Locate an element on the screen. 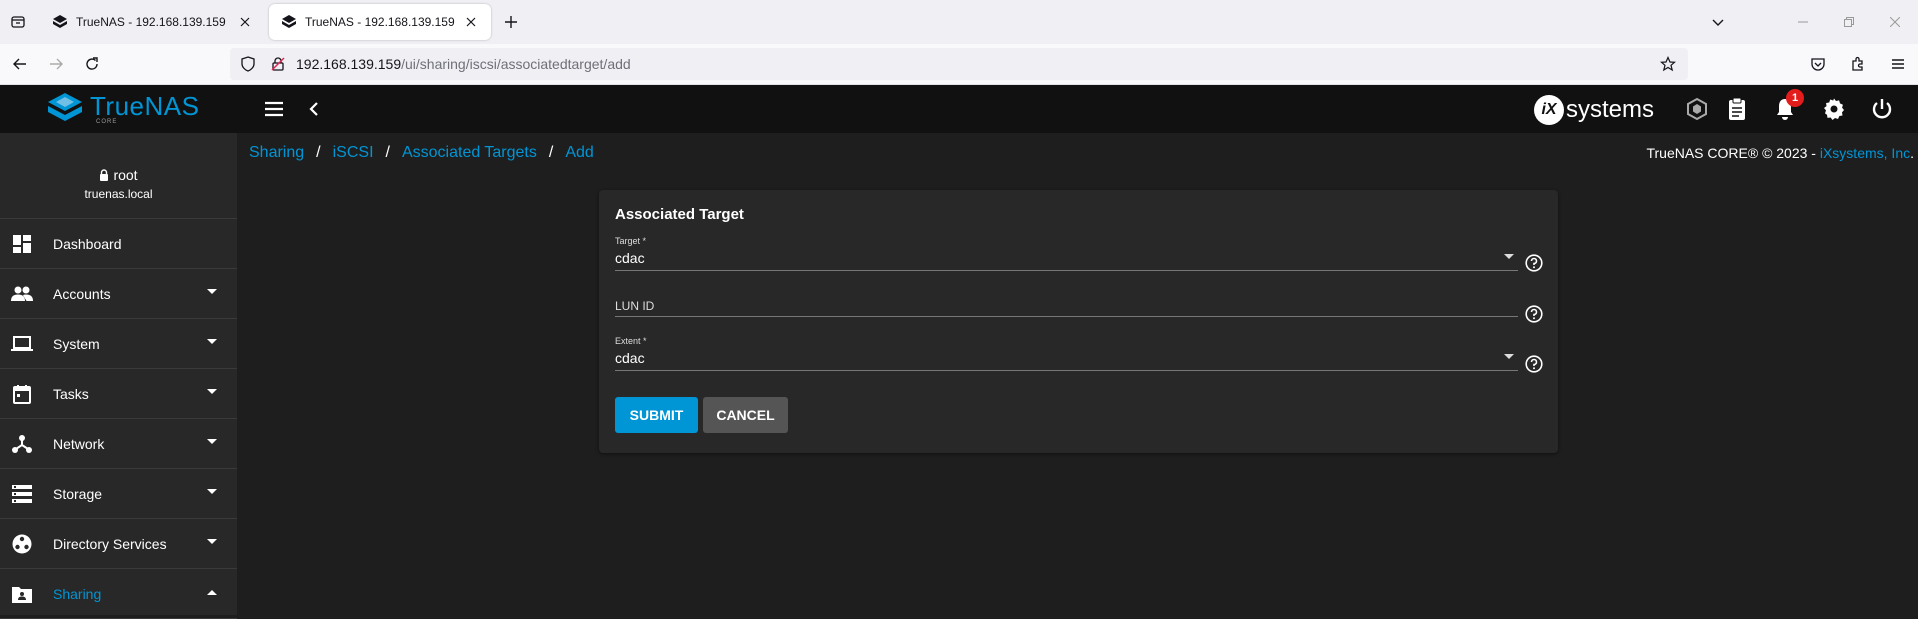 Image resolution: width=1918 pixels, height=619 pixels. new-tab-icon is located at coordinates (511, 22).